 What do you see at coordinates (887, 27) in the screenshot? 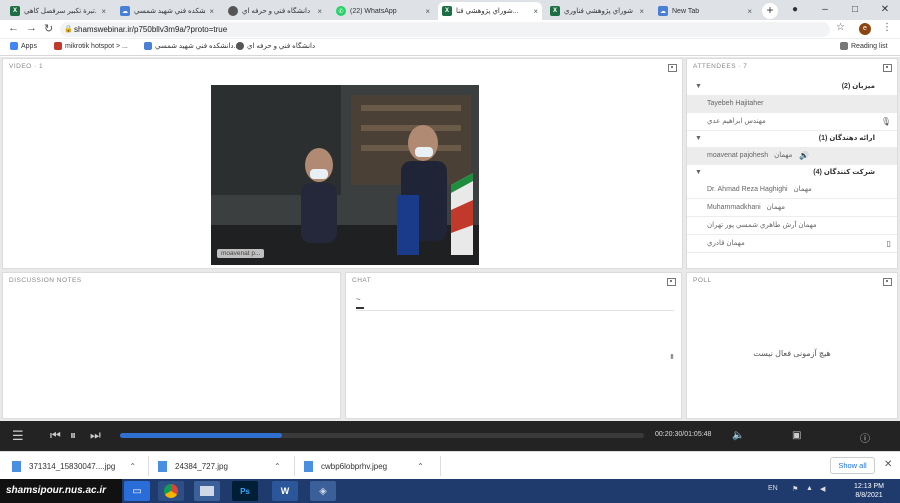
I see `menu-kebab-icon: ⋮` at bounding box center [887, 27].